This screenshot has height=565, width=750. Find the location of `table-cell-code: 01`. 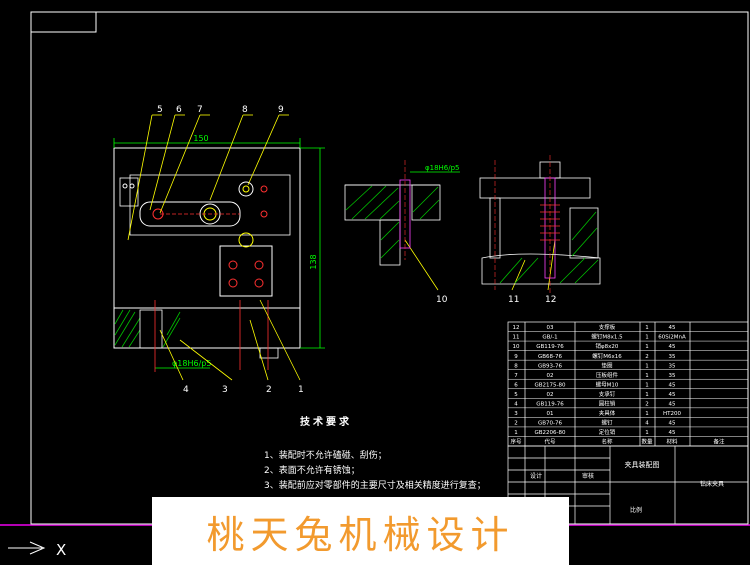

table-cell-code: 01 is located at coordinates (550, 414).